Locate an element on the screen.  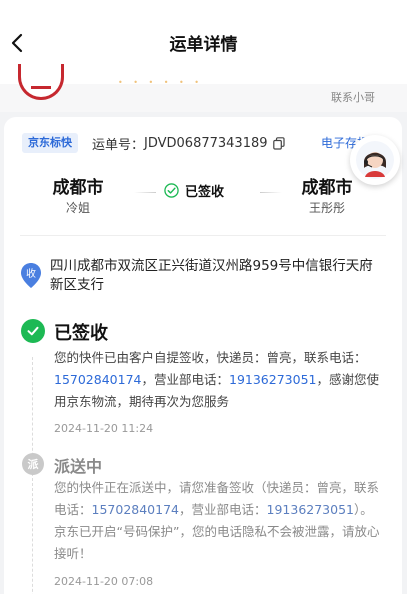
location-pin-icon: 收 is located at coordinates (31, 275).